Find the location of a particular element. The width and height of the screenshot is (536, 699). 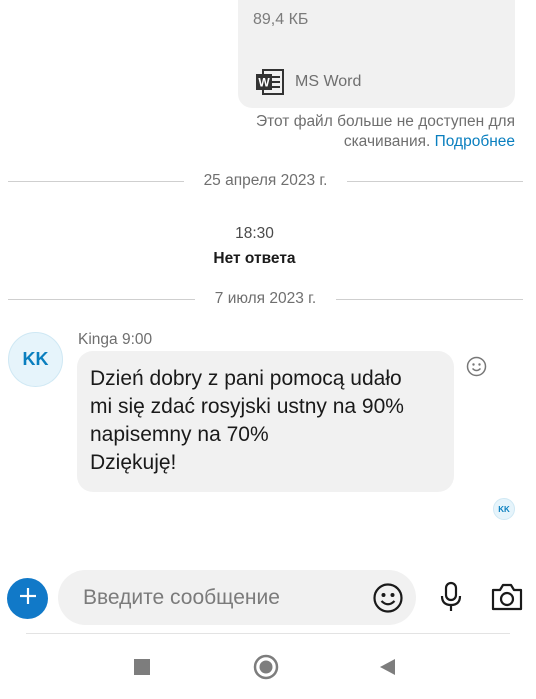

file-type-row: W MS Word is located at coordinates (308, 82).